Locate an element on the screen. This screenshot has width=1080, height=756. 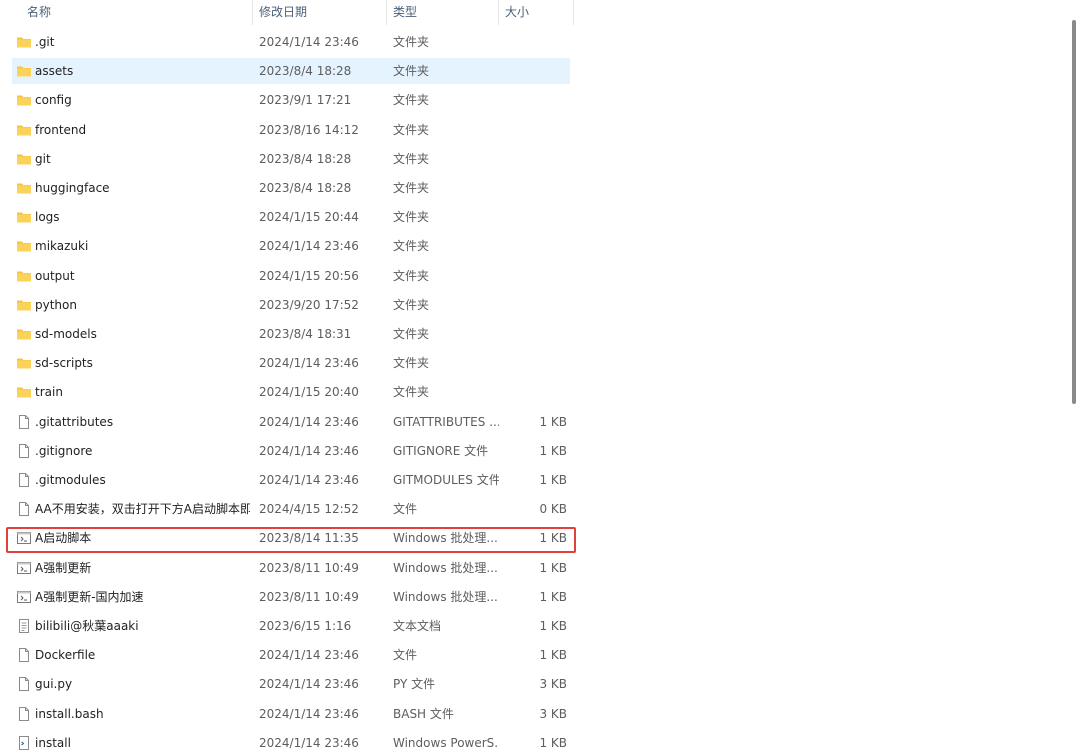
file-row: train 2024/1/15 20:40 文件夹 is located at coordinates (291, 392).